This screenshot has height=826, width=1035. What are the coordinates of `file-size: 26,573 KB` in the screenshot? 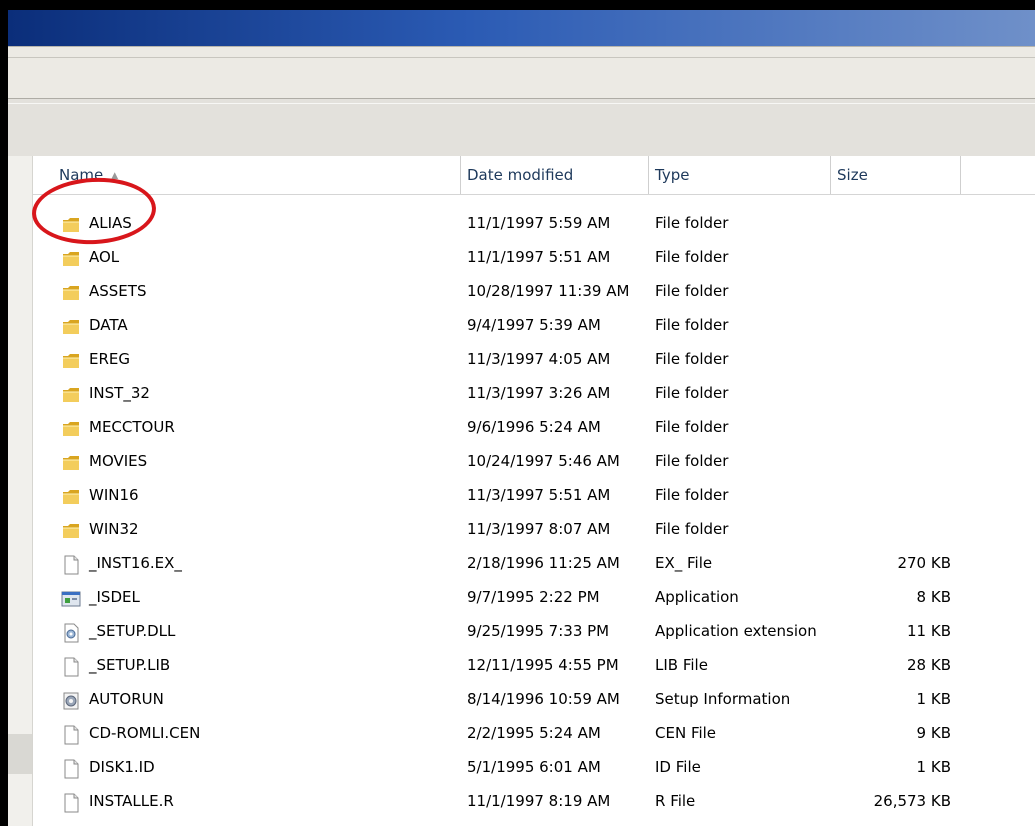 It's located at (912, 801).